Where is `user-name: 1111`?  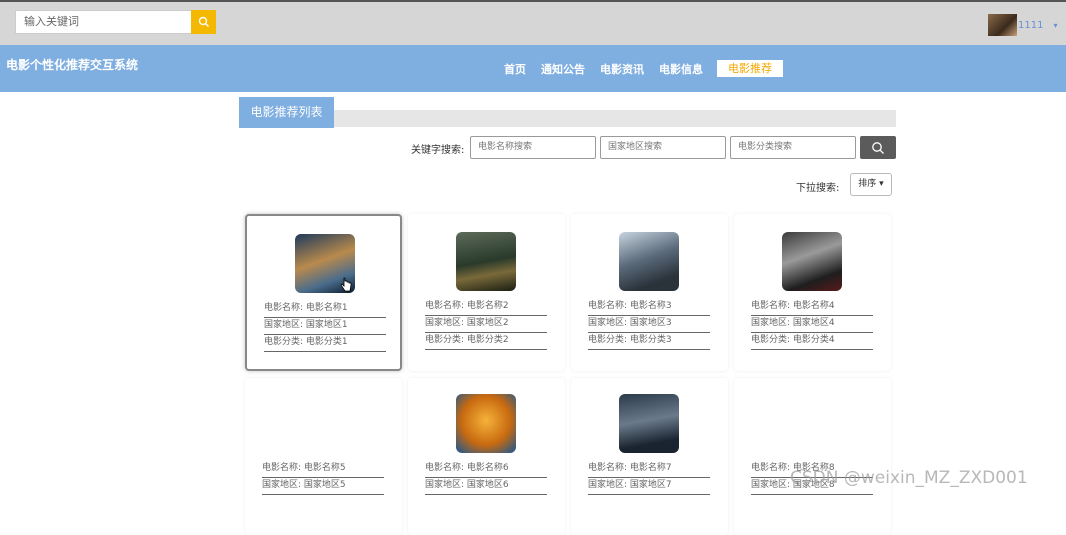
user-name: 1111 is located at coordinates (1030, 25).